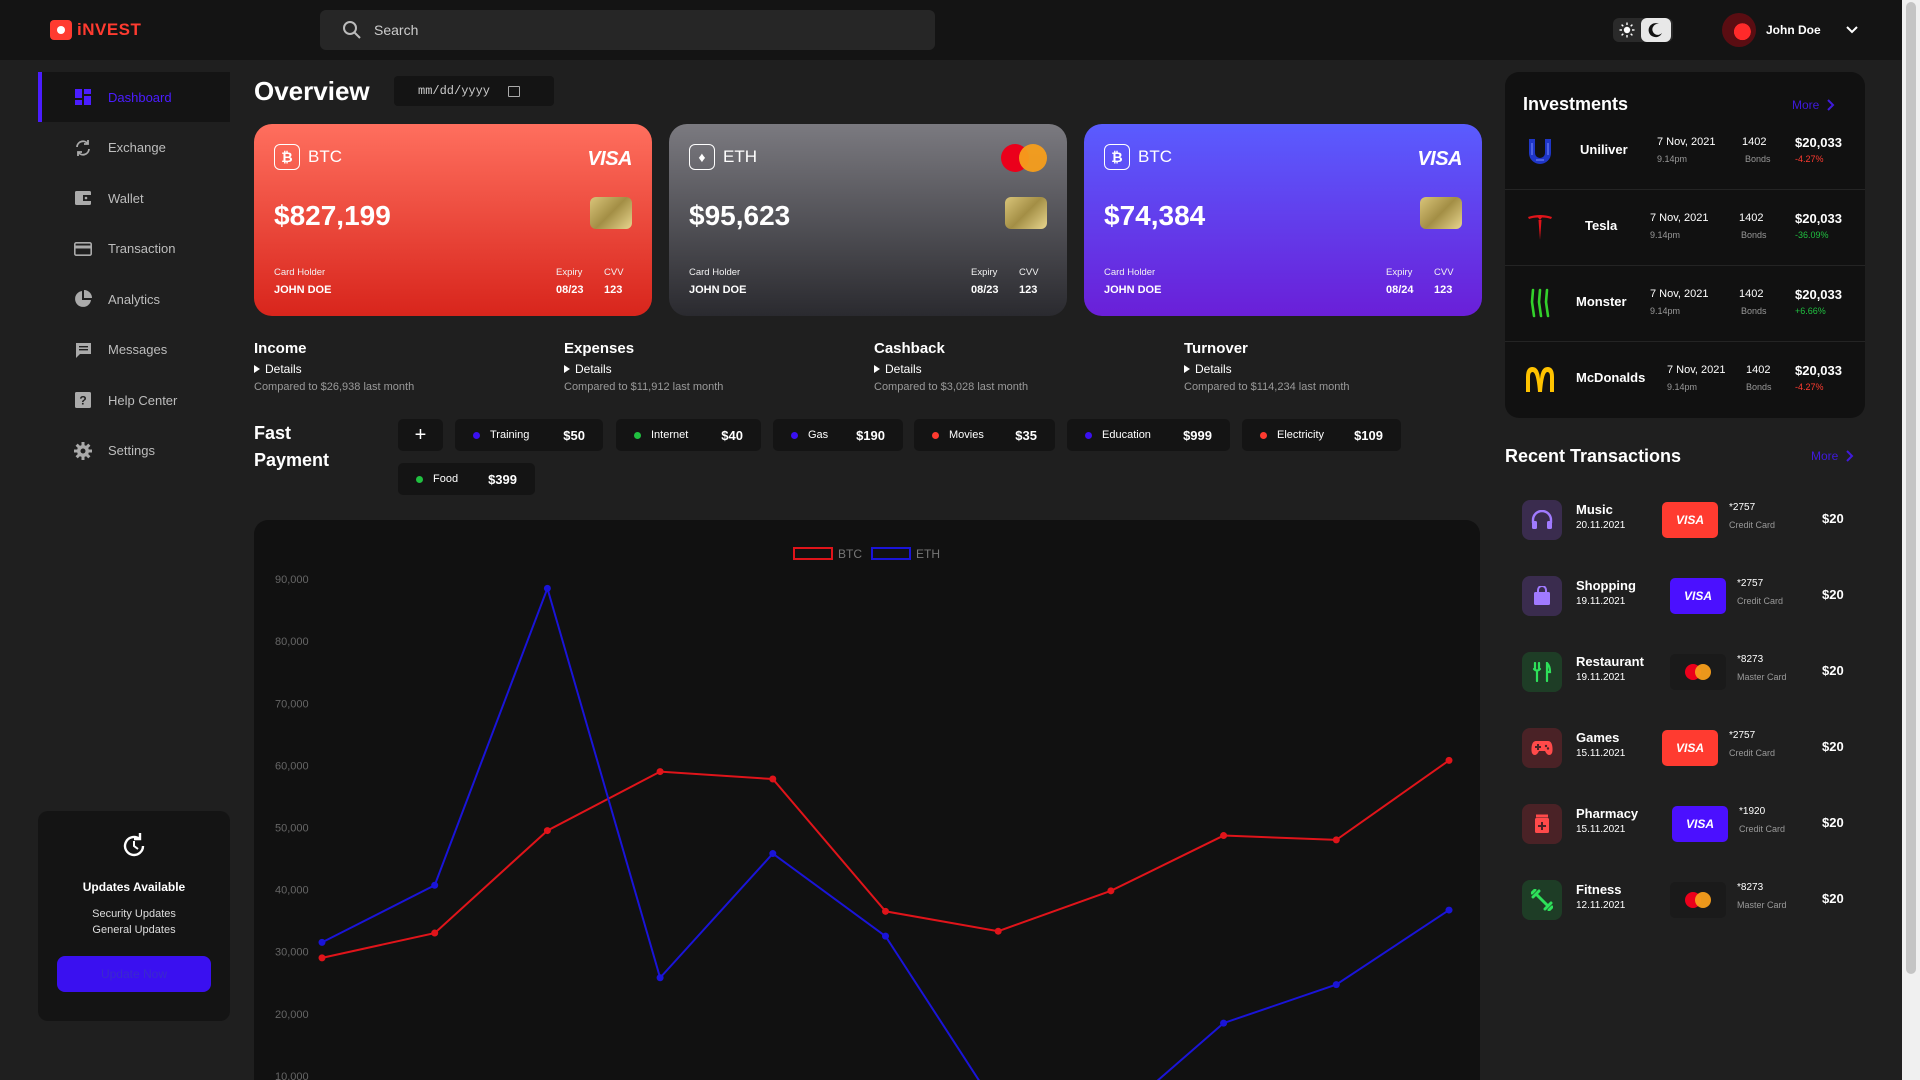 The width and height of the screenshot is (1920, 1080). I want to click on add-payment-button: +, so click(420, 435).